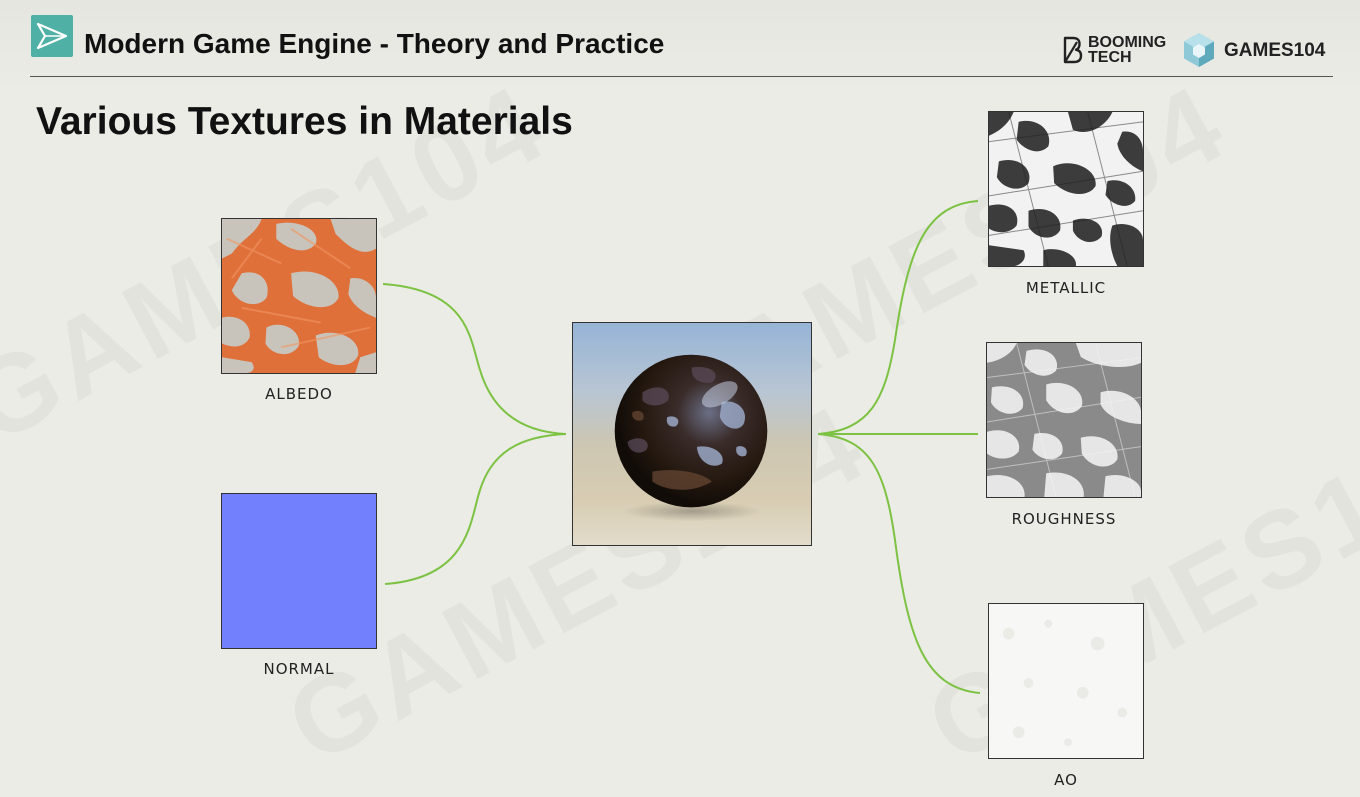 The image size is (1360, 797). Describe the element at coordinates (475, 509) in the screenshot. I see `connector-normal` at that location.